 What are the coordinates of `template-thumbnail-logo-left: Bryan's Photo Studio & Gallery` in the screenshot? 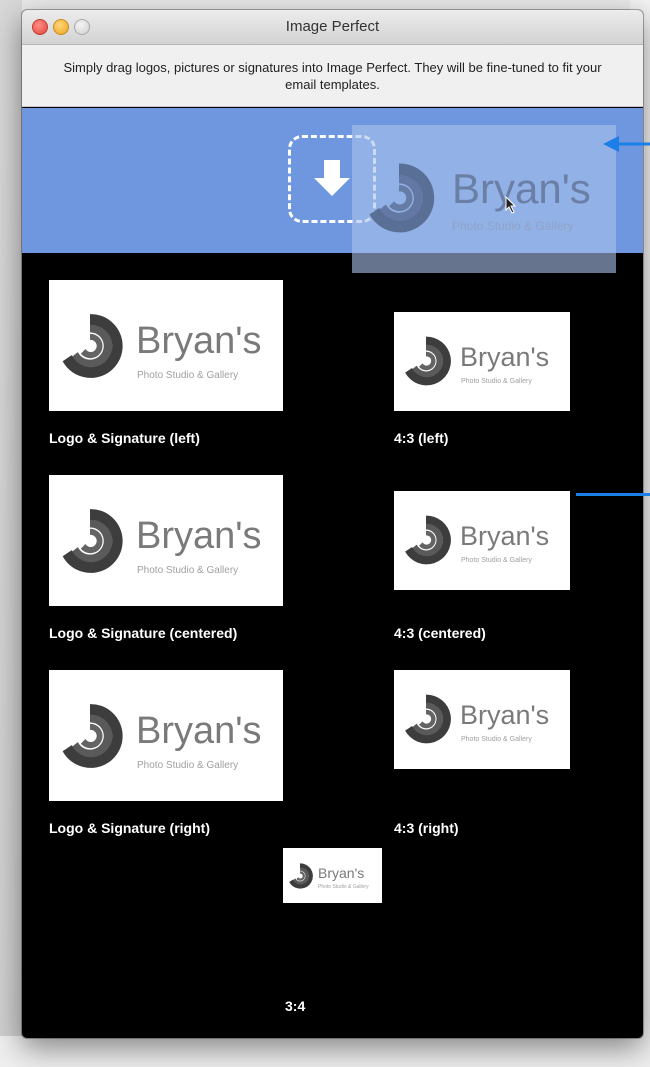 It's located at (166, 345).